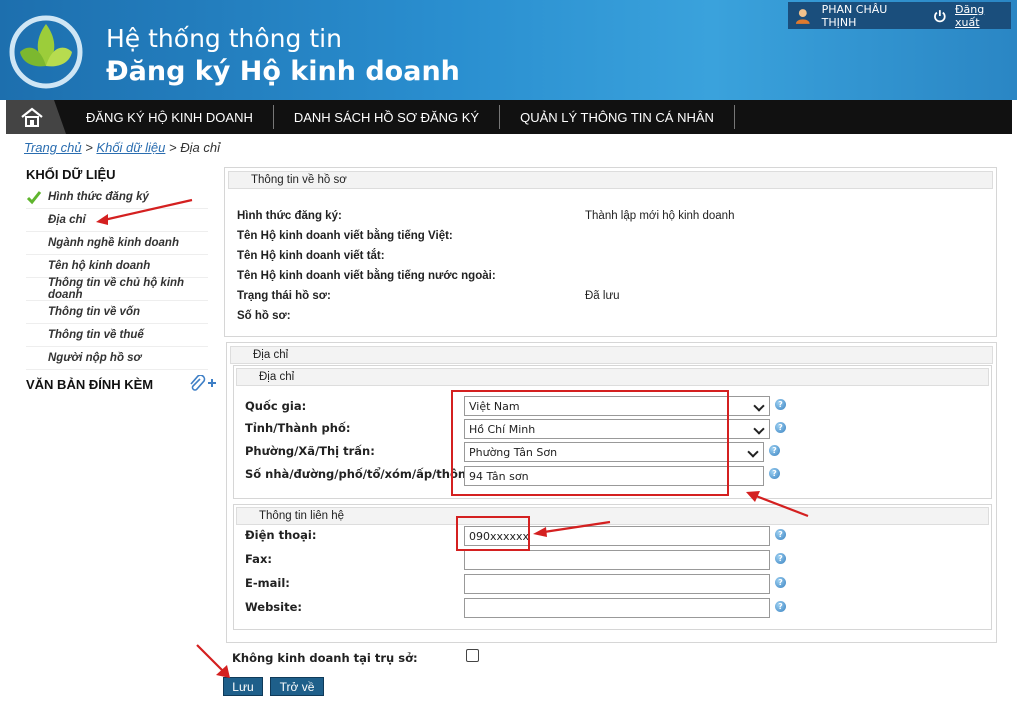  What do you see at coordinates (602, 296) in the screenshot?
I see `info-value: Đã lưu` at bounding box center [602, 296].